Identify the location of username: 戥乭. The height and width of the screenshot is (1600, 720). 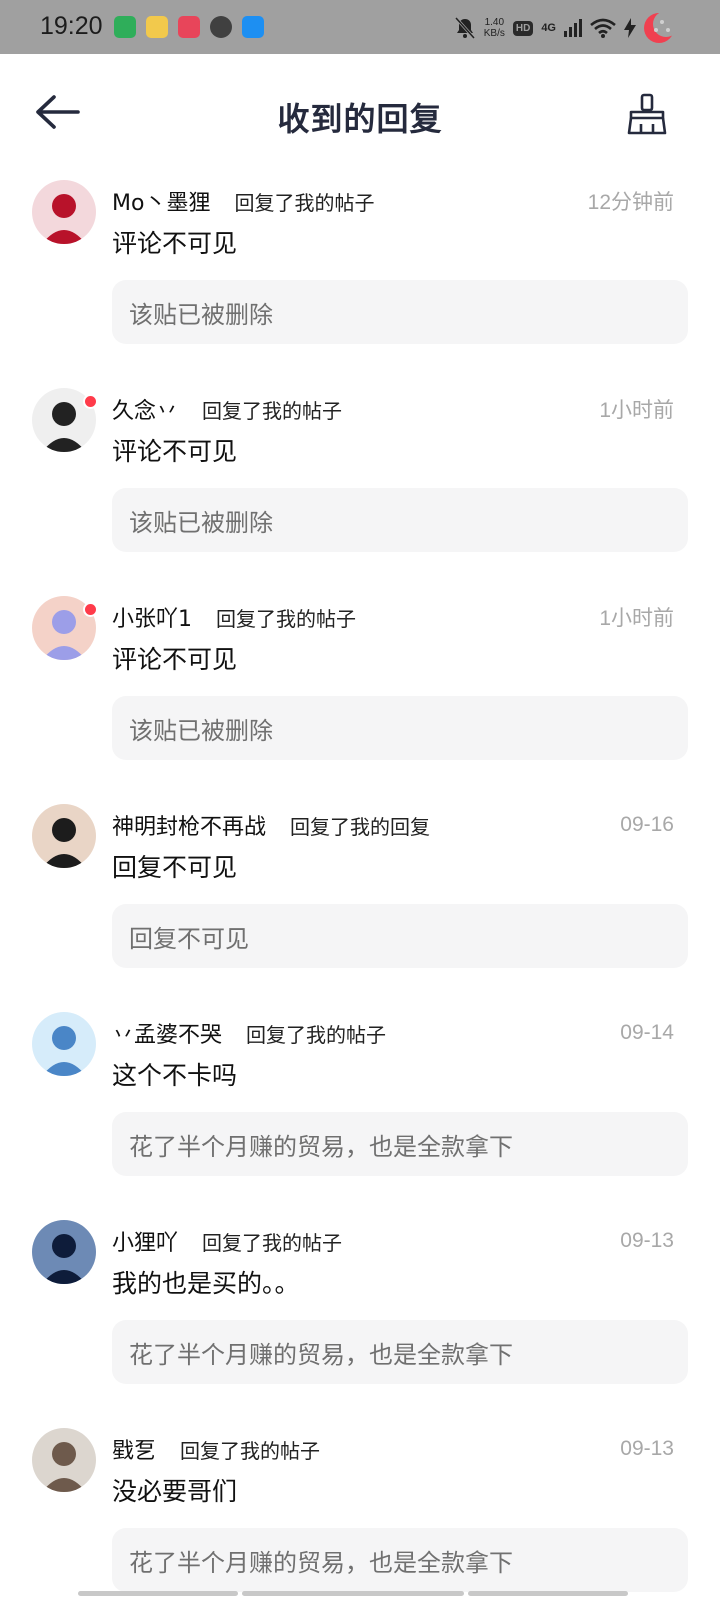
(134, 1449).